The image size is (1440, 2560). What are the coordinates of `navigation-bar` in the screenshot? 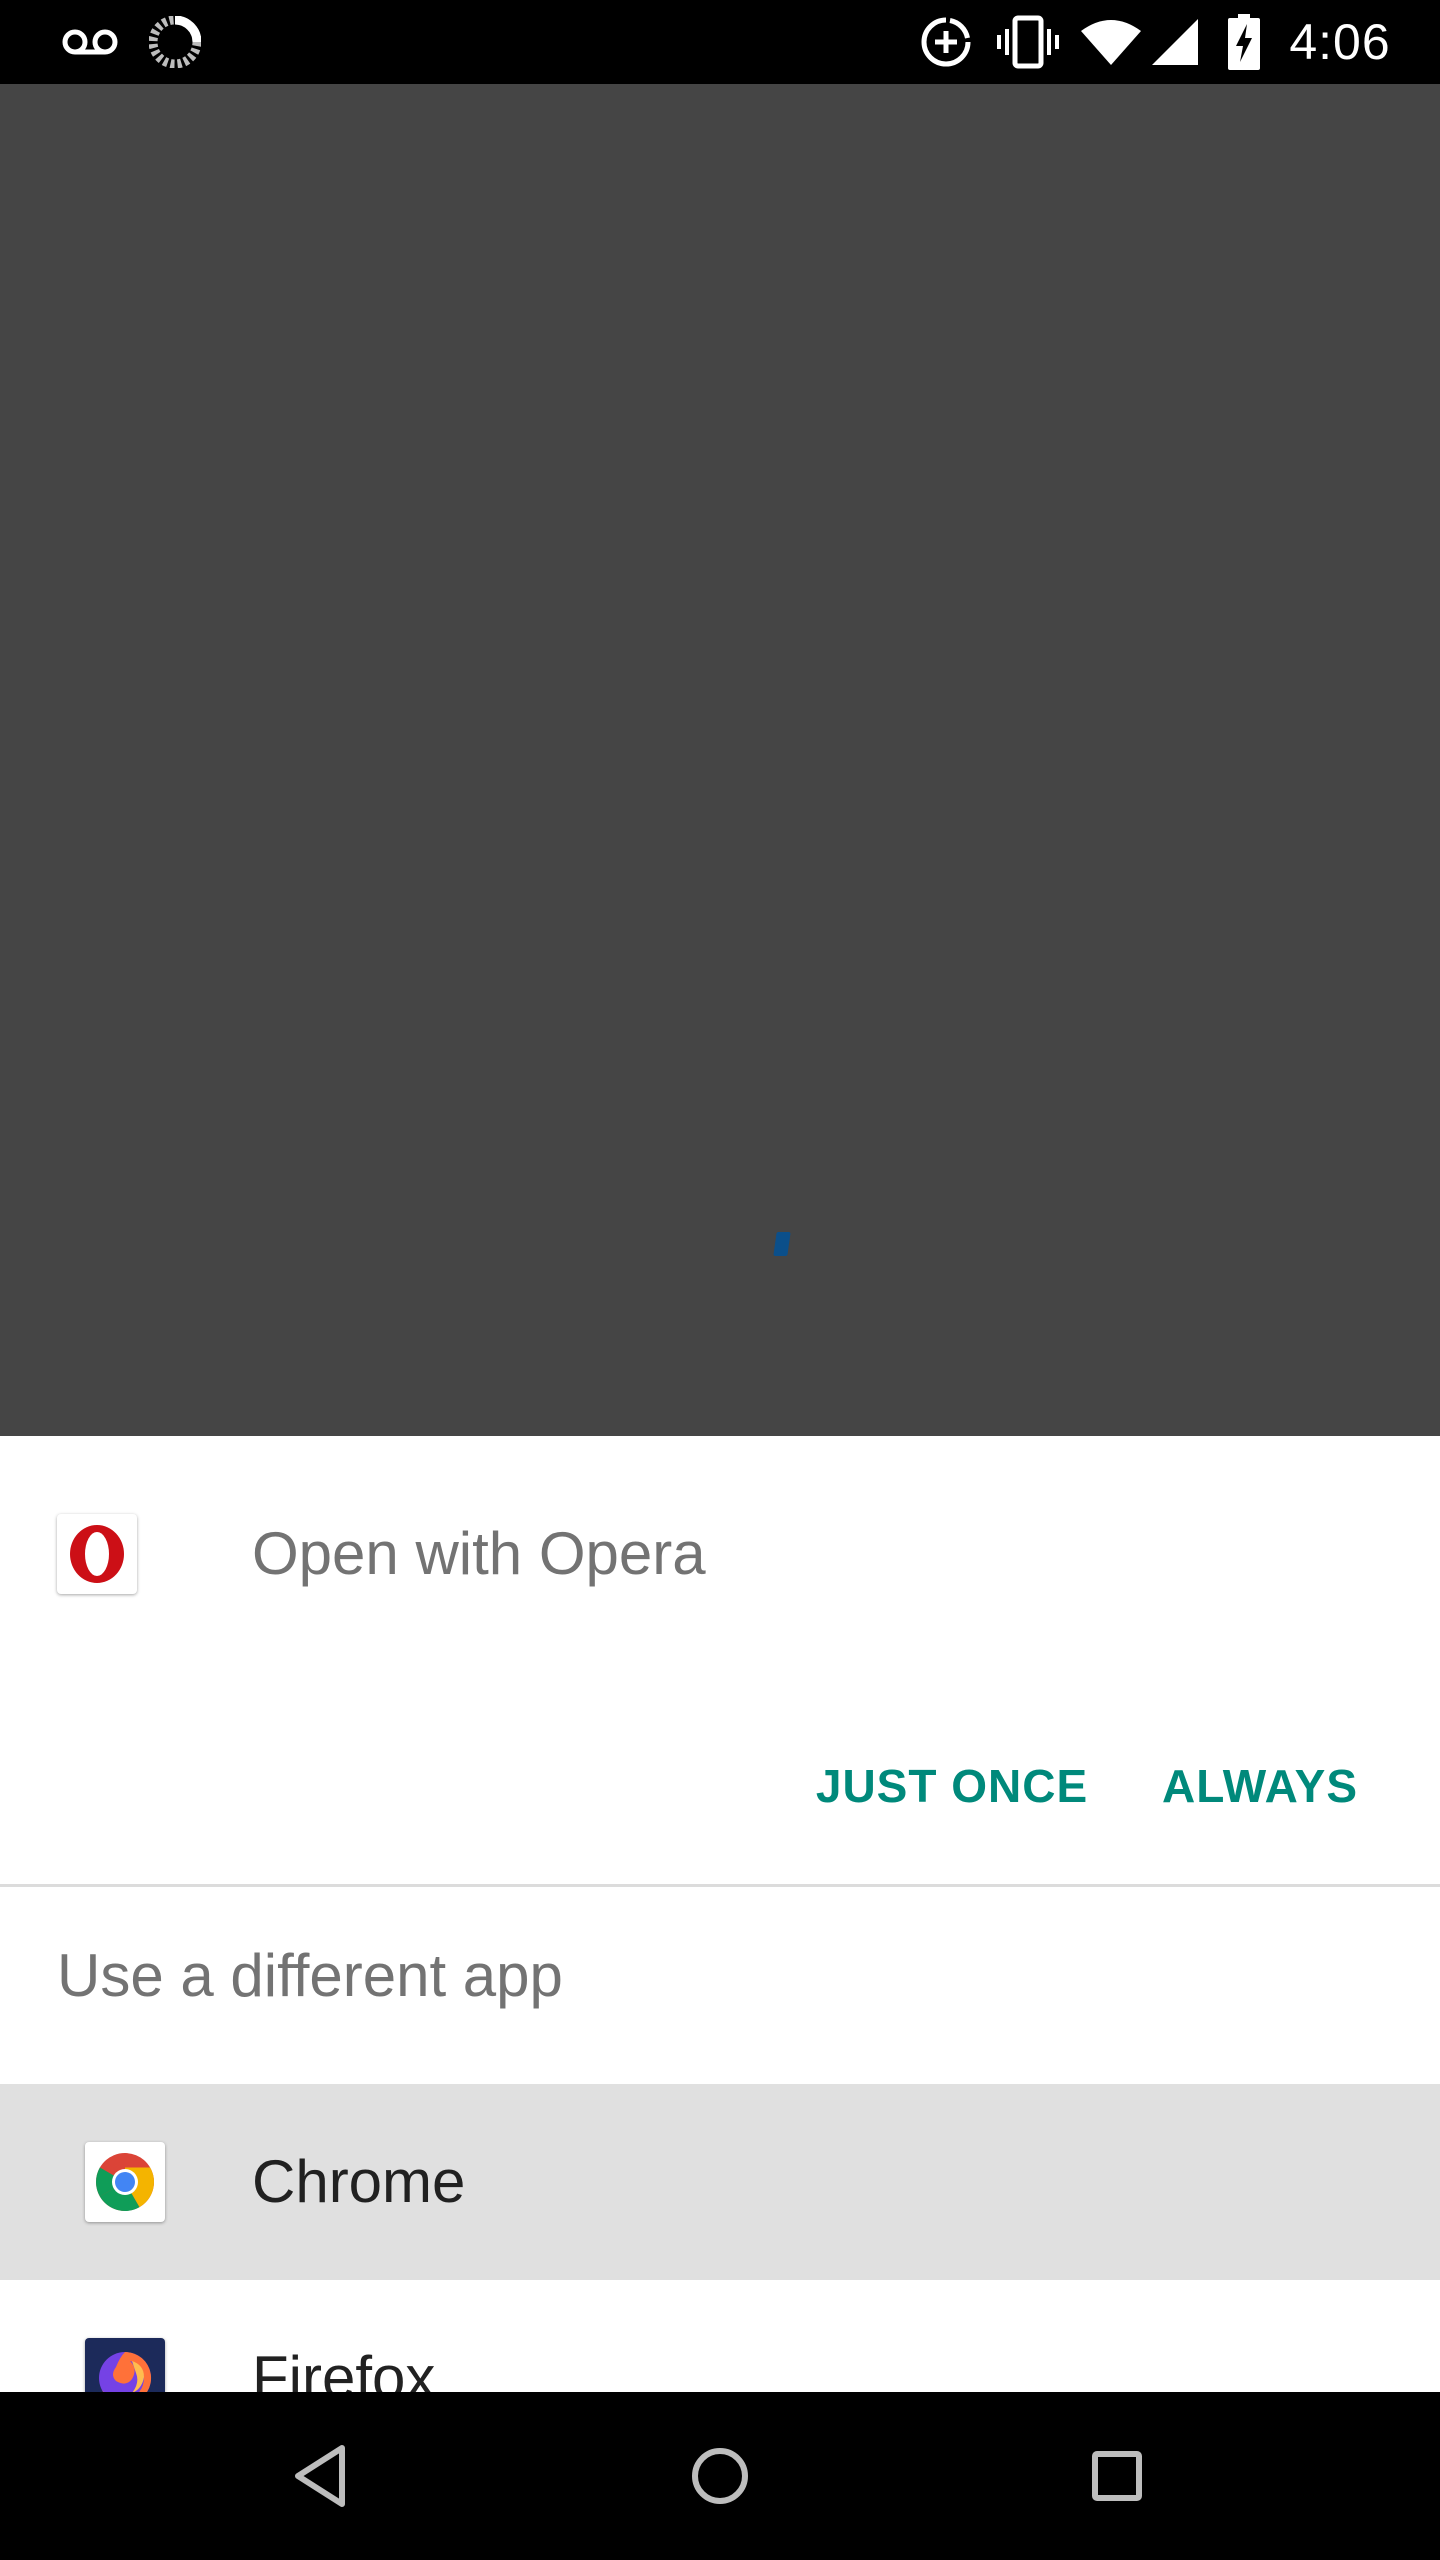 It's located at (720, 2476).